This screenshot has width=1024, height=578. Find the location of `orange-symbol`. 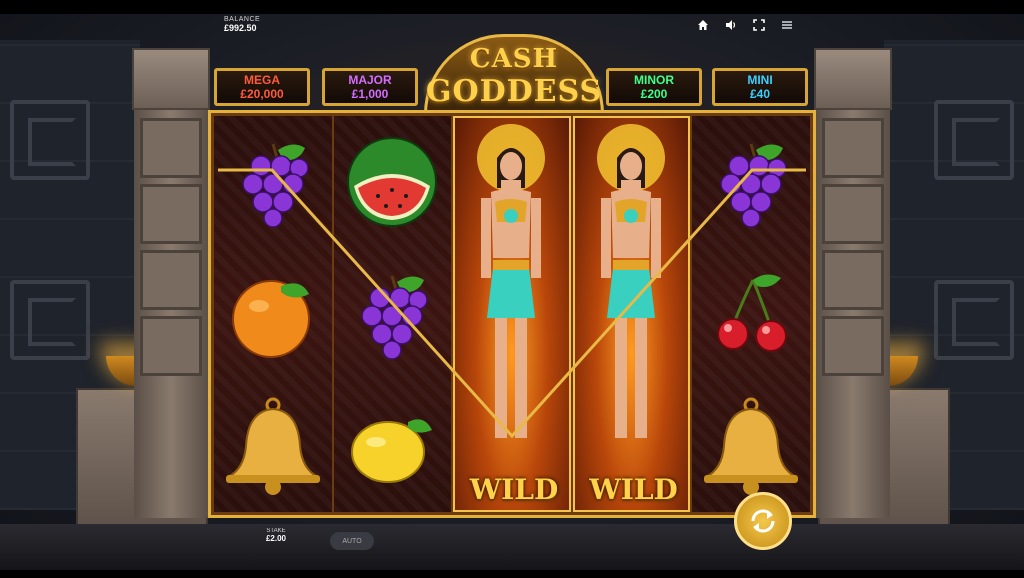

orange-symbol is located at coordinates (273, 314).